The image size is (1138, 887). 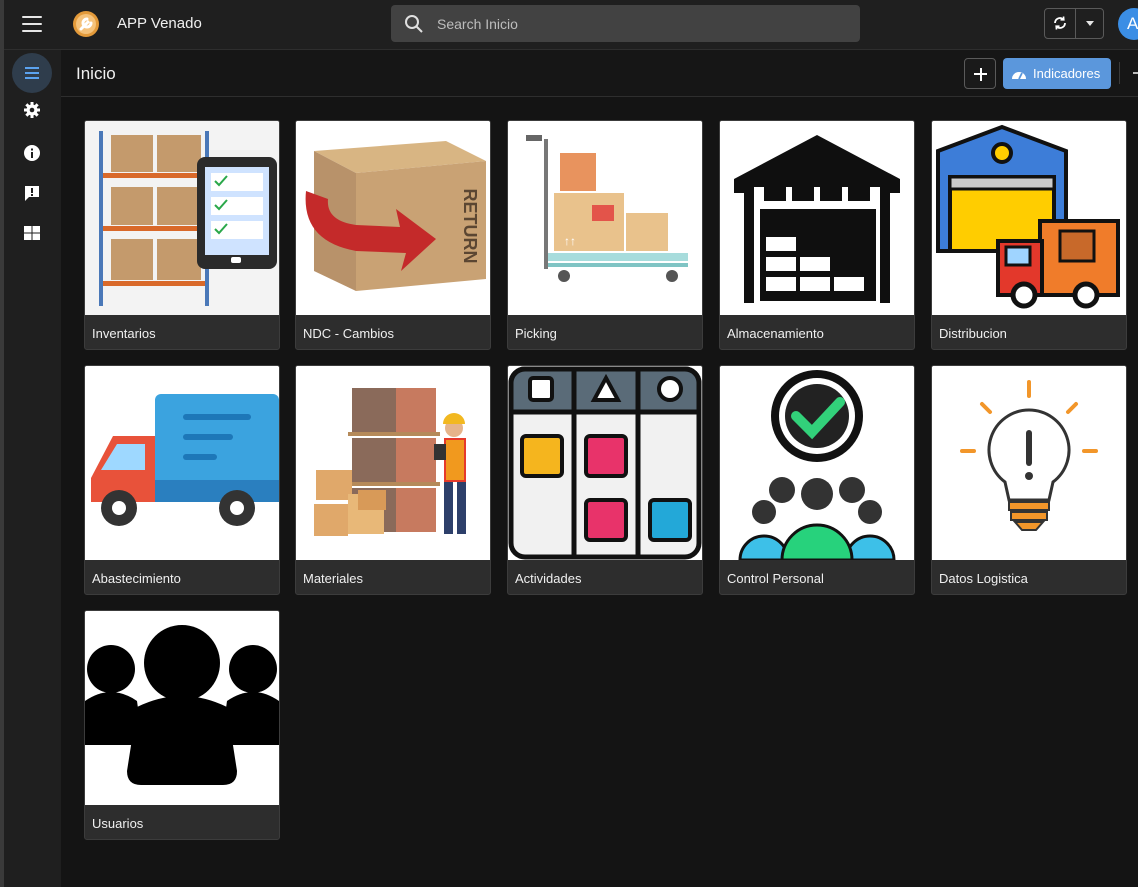 What do you see at coordinates (393, 463) in the screenshot?
I see `worker-boxes-image` at bounding box center [393, 463].